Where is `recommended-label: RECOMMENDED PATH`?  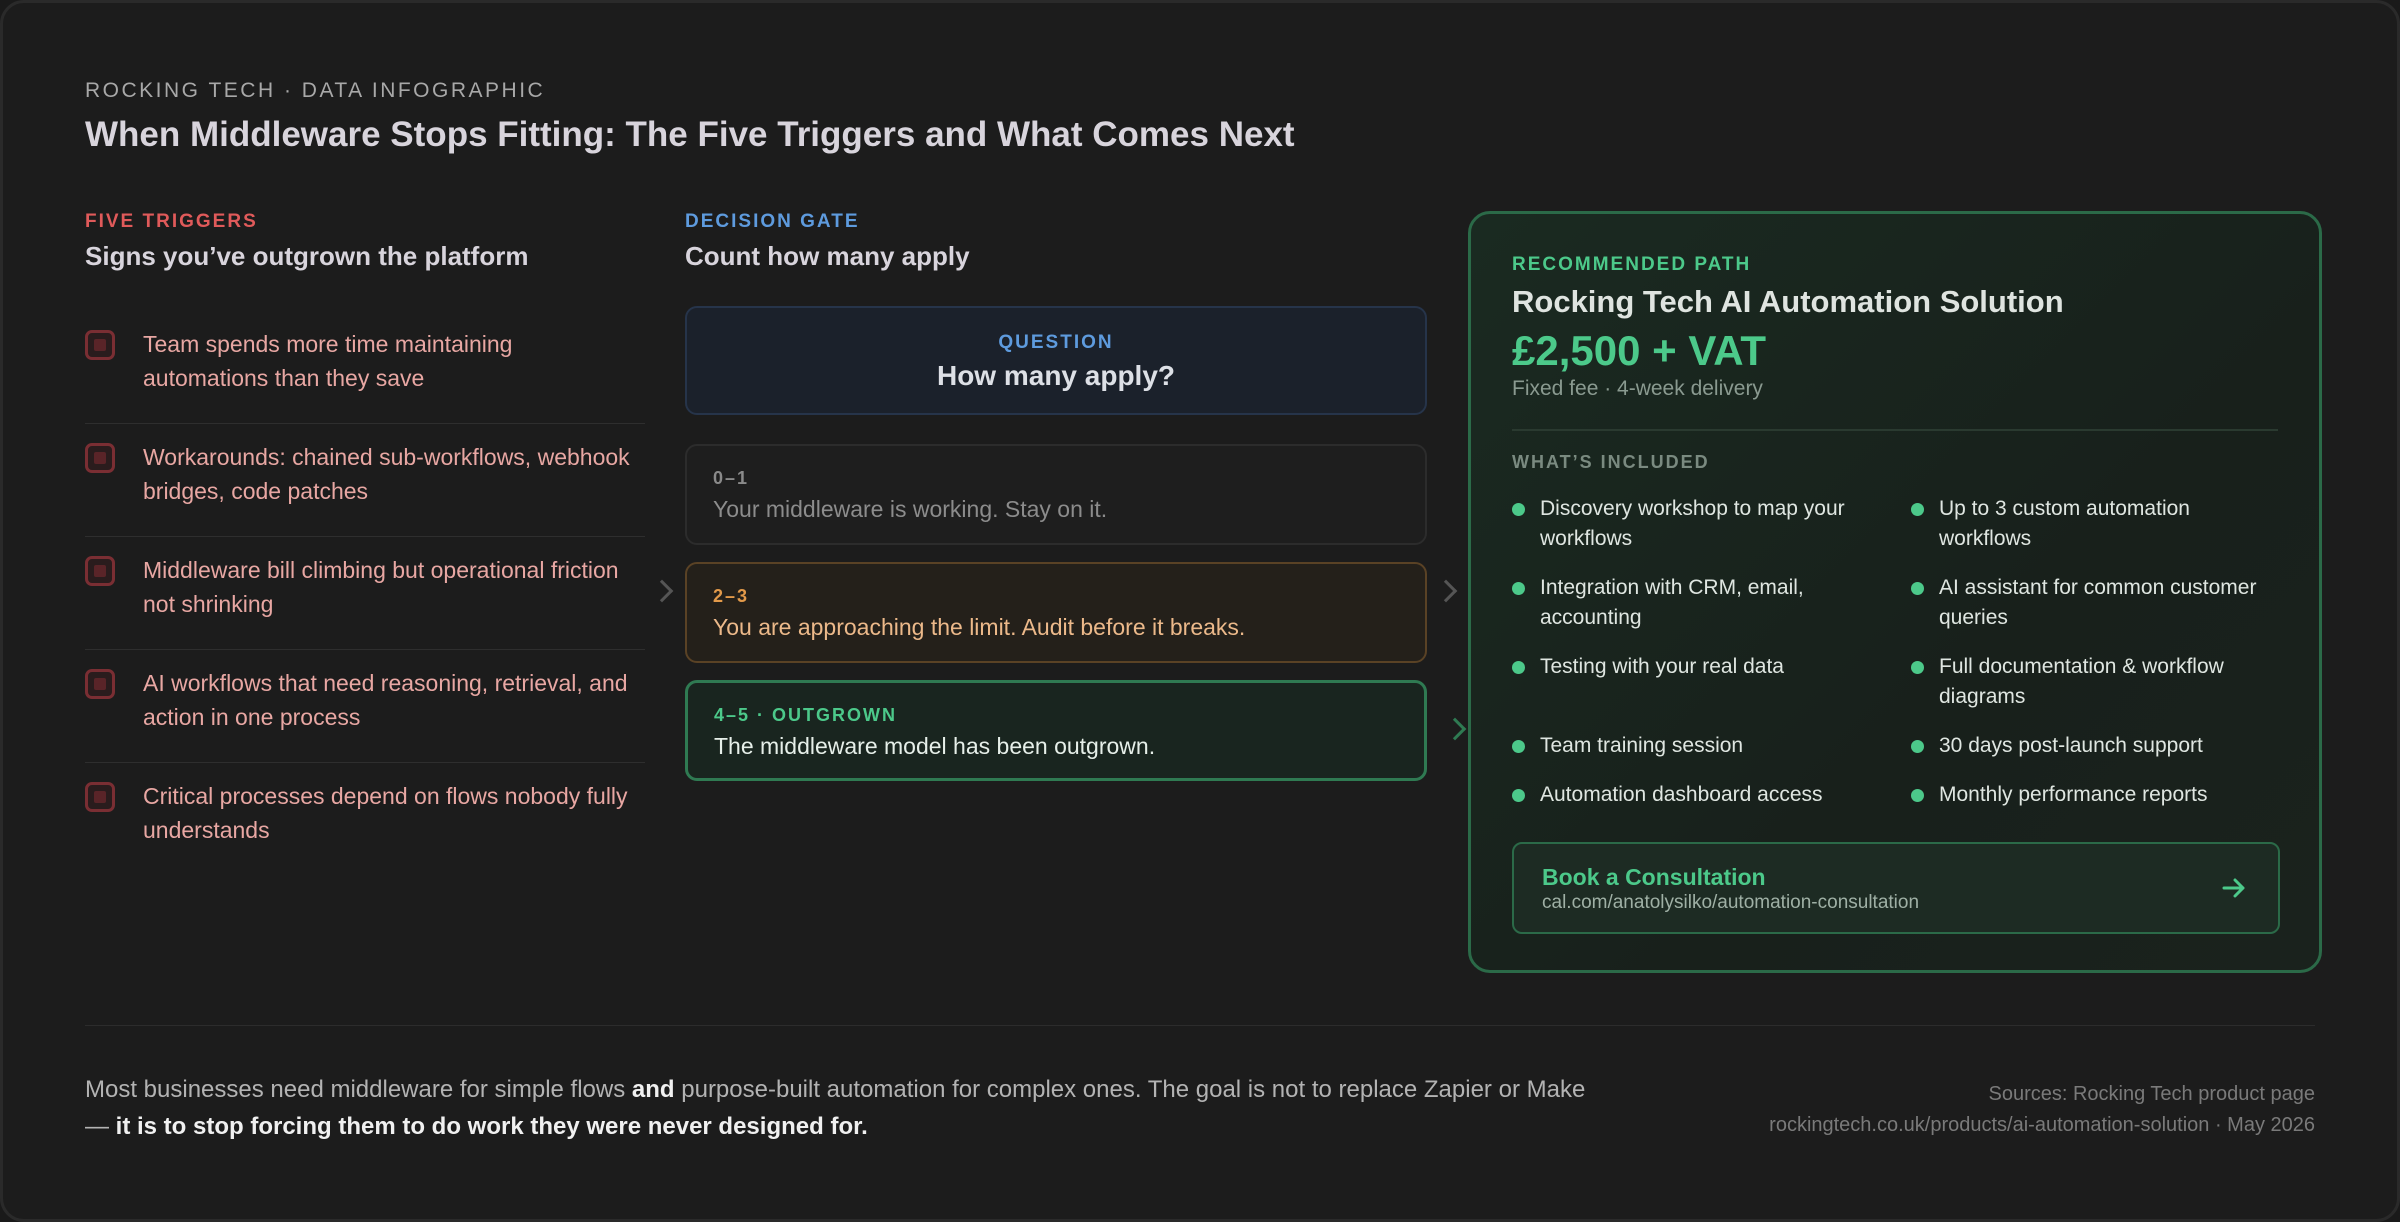
recommended-label: RECOMMENDED PATH is located at coordinates (1632, 264).